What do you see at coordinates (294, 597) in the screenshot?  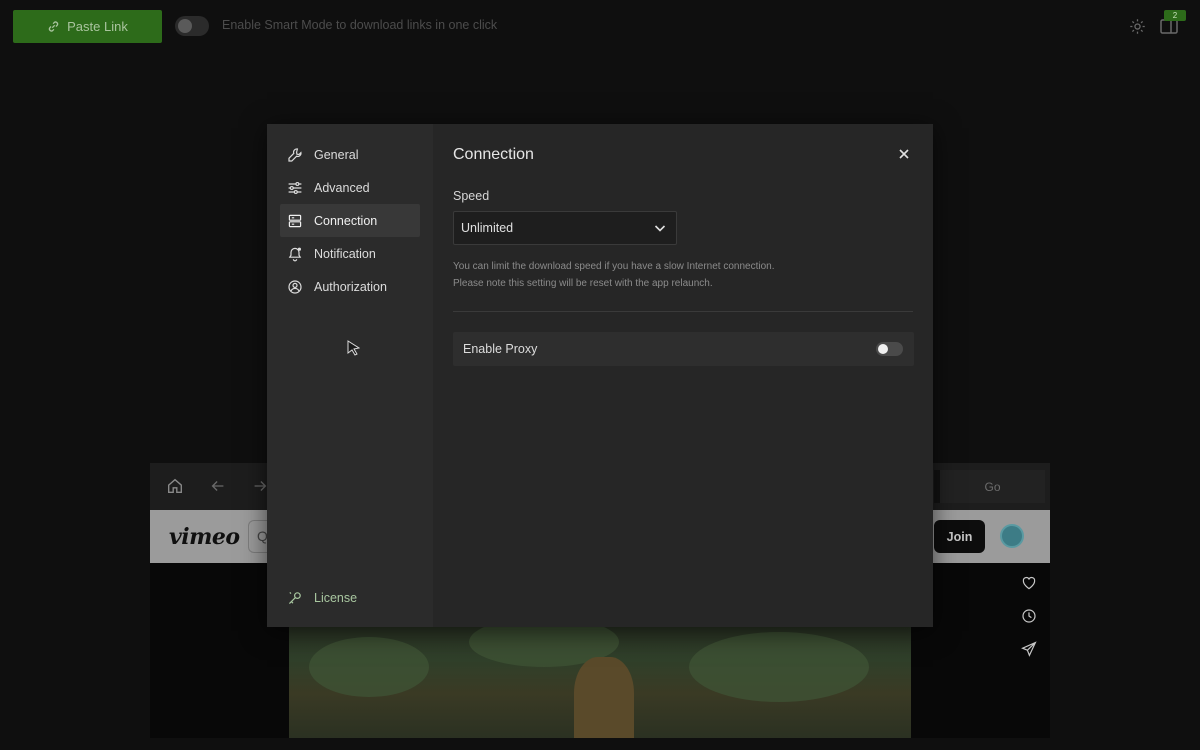 I see `key-icon` at bounding box center [294, 597].